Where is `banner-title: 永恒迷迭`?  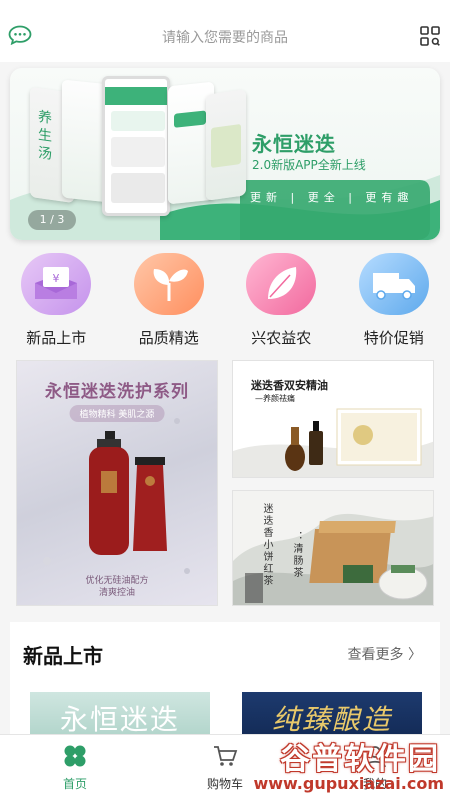 banner-title: 永恒迷迭 is located at coordinates (294, 144).